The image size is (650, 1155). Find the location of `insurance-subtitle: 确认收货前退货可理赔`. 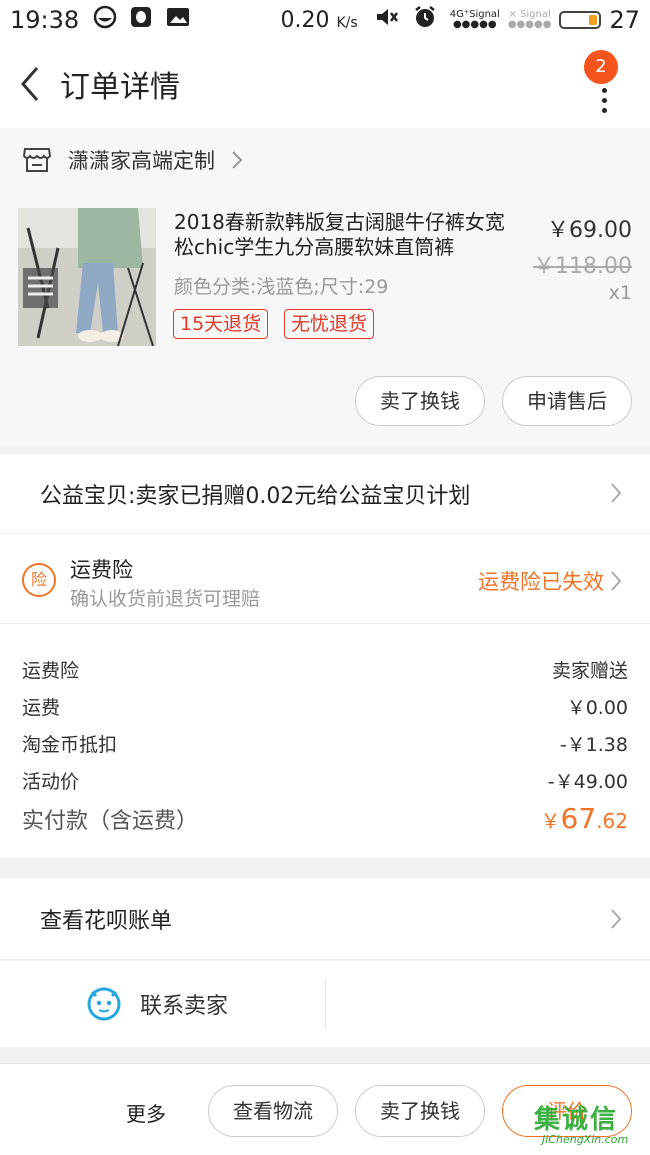

insurance-subtitle: 确认收货前退货可理赔 is located at coordinates (165, 599).